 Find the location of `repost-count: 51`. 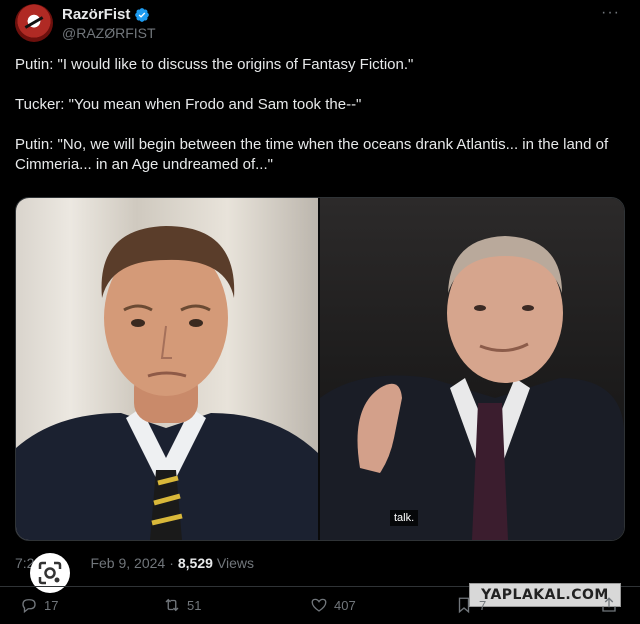

repost-count: 51 is located at coordinates (194, 605).